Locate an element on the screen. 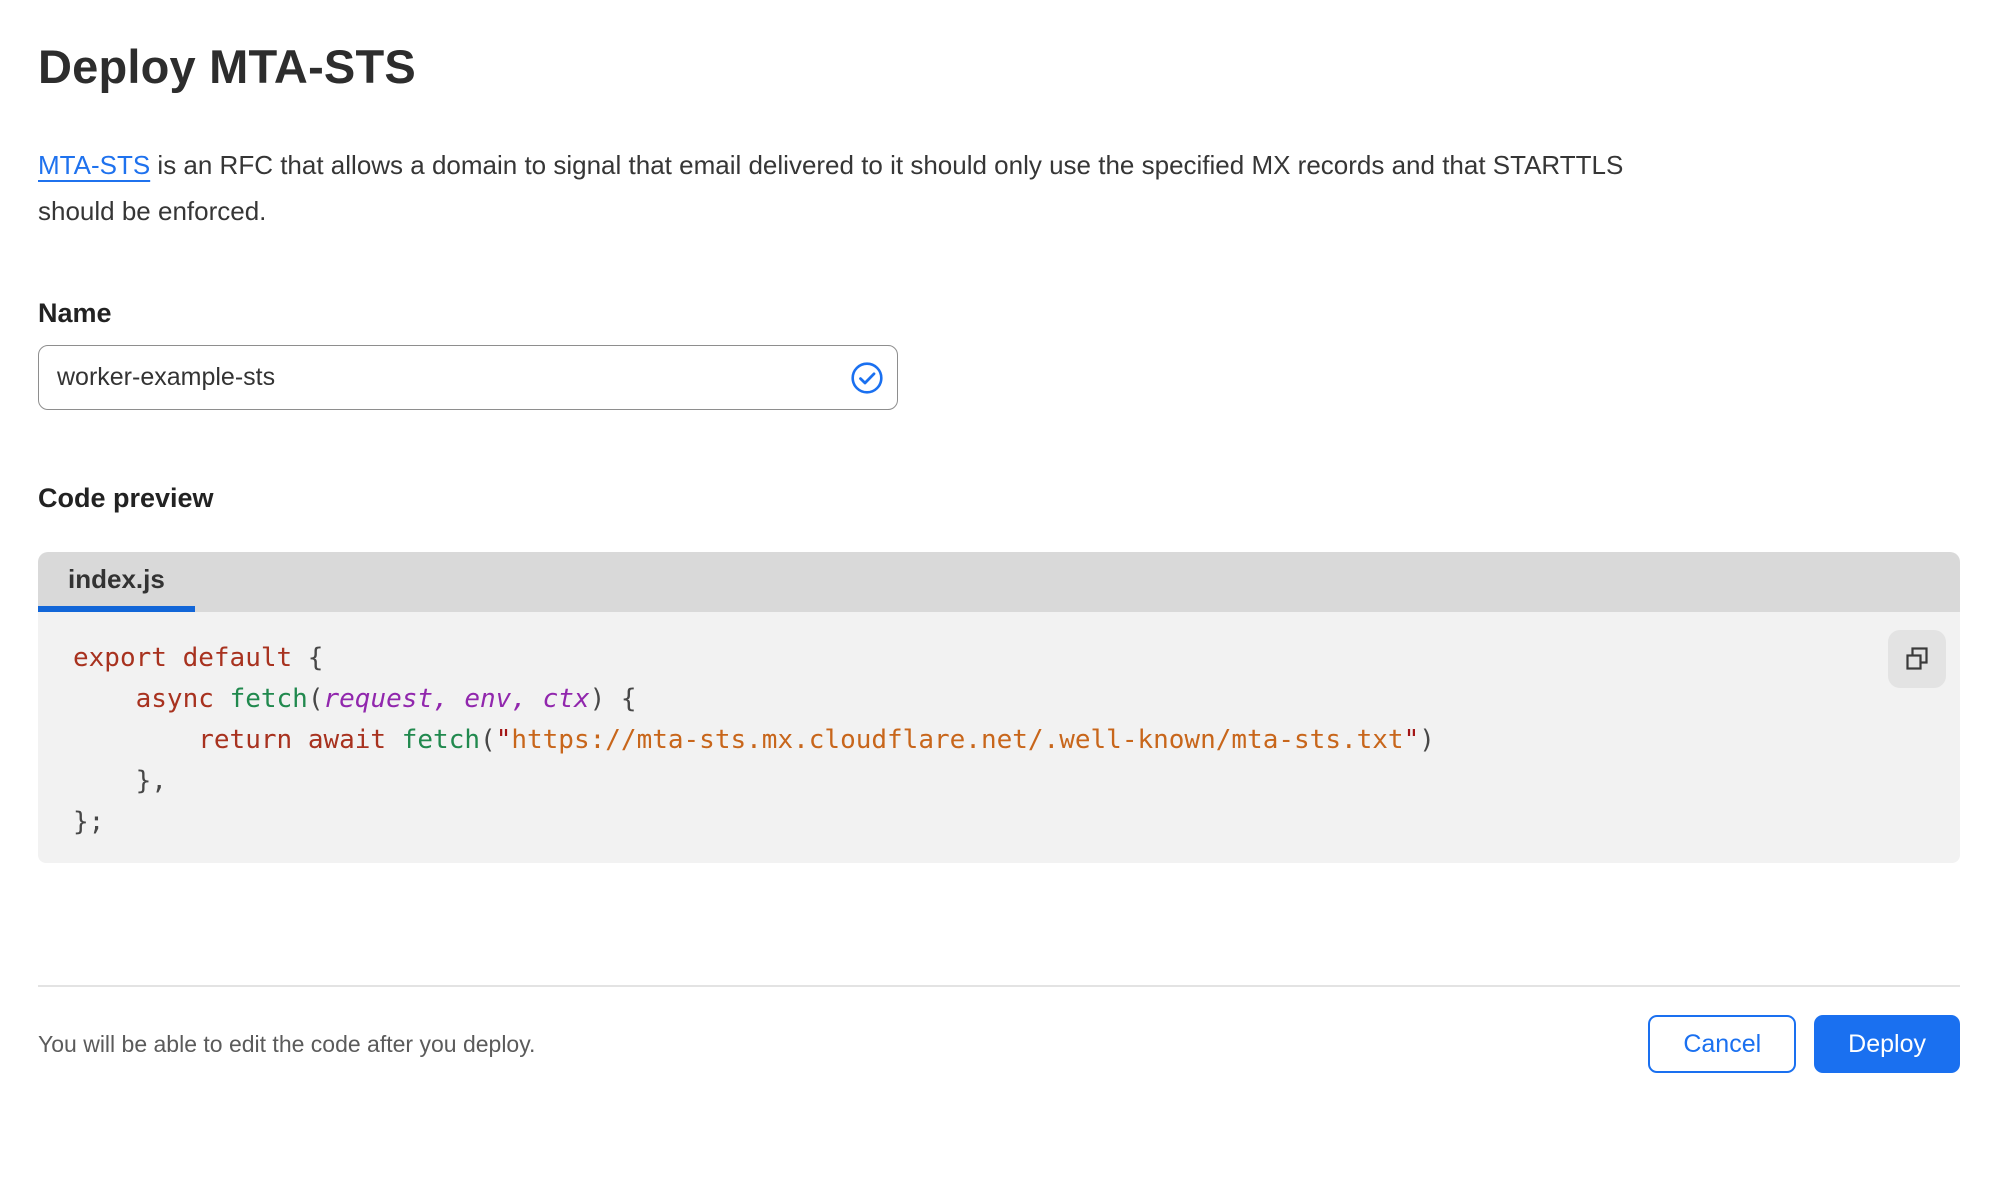 The image size is (1999, 1178). copy-code-button is located at coordinates (1917, 659).